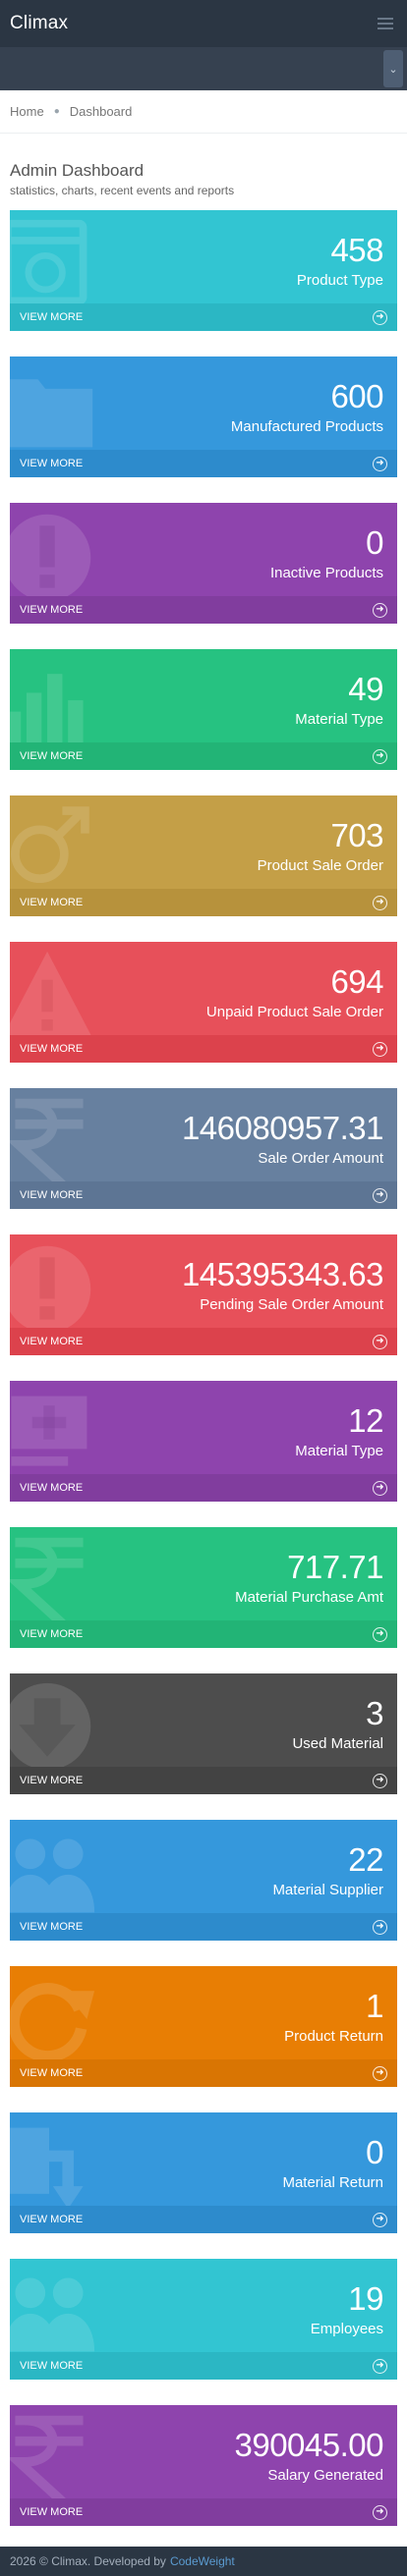 This screenshot has height=2576, width=407. Describe the element at coordinates (204, 1441) in the screenshot. I see `stat-tile: 12 Material Type VIEW MORE ➜` at that location.